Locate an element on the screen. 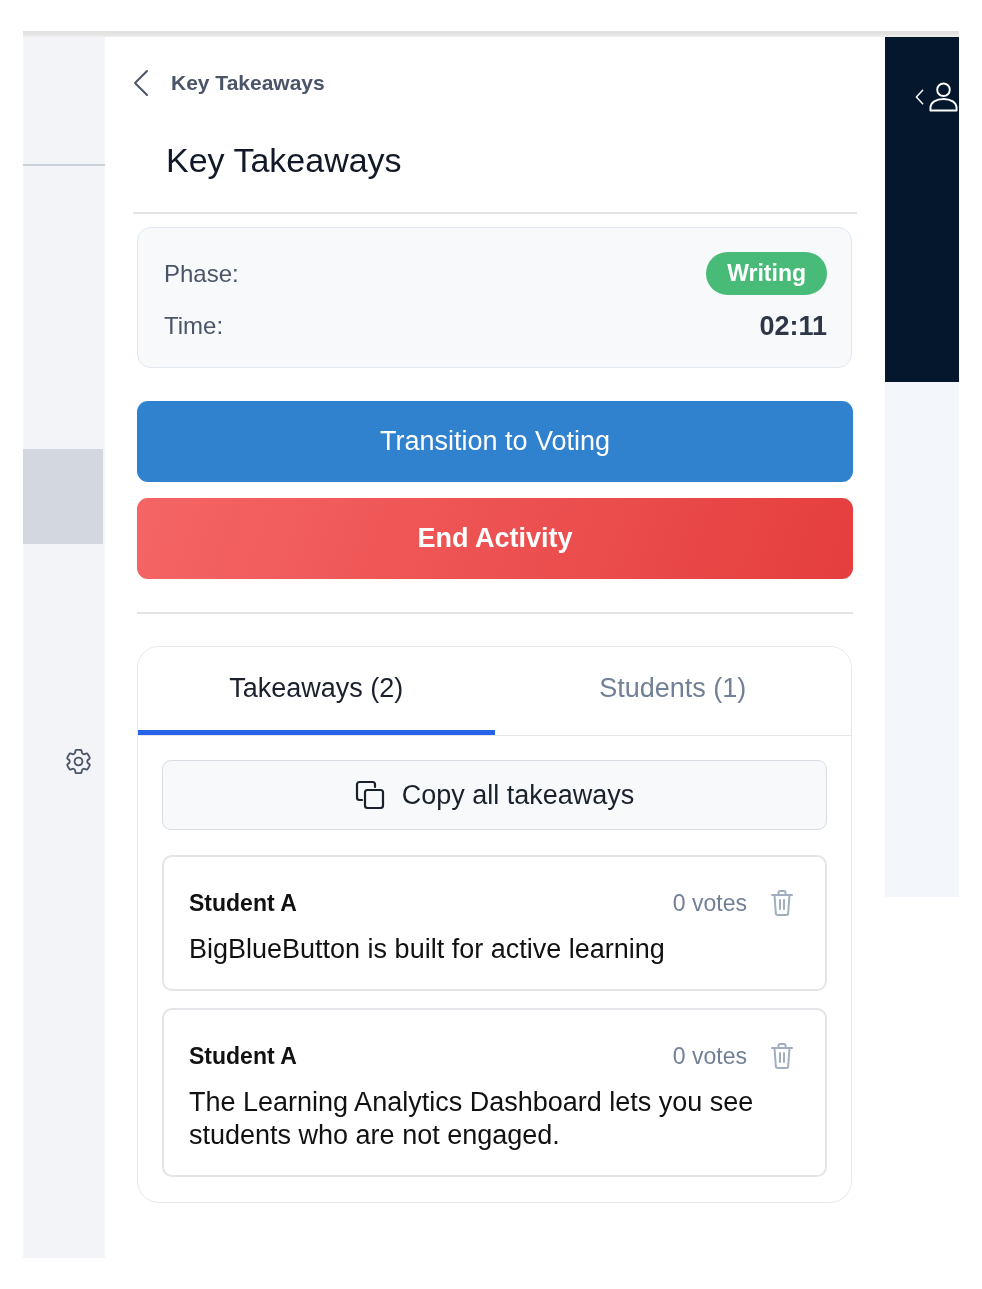 Image resolution: width=982 pixels, height=1289 pixels. copy-all-button: Copy all takeaways is located at coordinates (494, 795).